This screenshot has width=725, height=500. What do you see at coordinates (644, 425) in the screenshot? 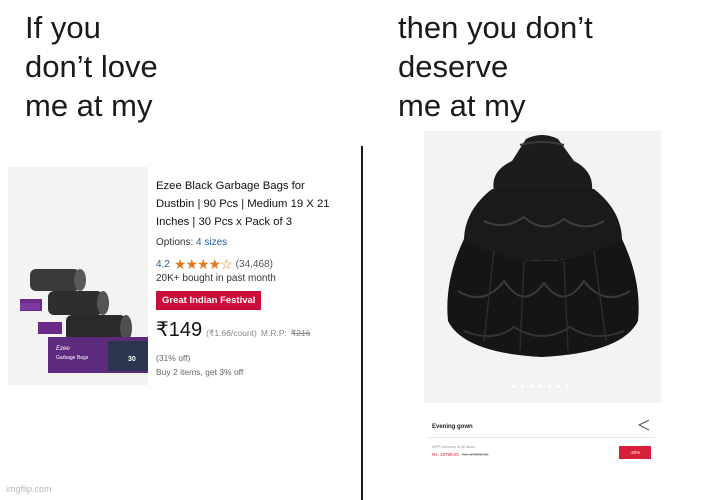
I see `share-icon` at bounding box center [644, 425].